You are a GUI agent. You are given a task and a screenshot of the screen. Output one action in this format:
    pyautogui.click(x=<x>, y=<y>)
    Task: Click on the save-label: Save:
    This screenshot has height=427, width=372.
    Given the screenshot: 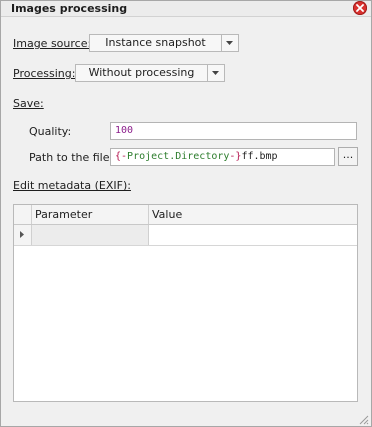 What is the action you would take?
    pyautogui.click(x=28, y=103)
    